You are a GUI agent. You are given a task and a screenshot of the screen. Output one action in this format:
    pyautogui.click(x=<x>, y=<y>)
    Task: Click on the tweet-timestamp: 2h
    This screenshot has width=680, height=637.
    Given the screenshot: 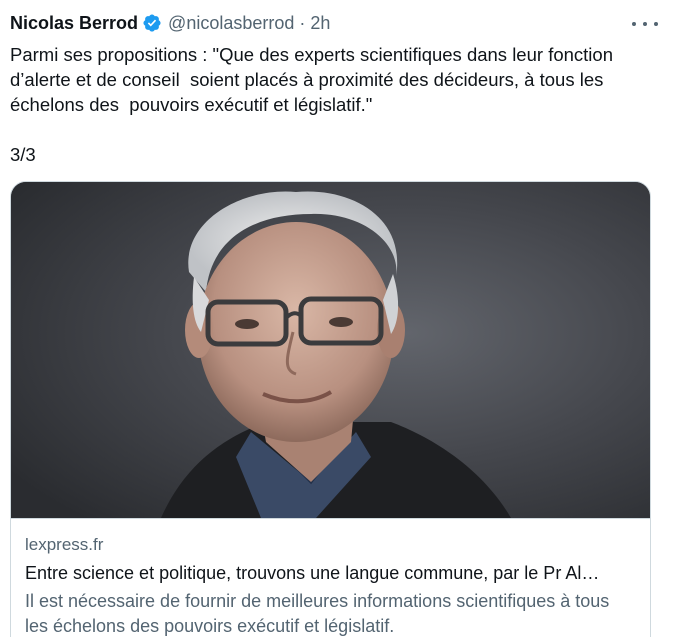 What is the action you would take?
    pyautogui.click(x=320, y=23)
    